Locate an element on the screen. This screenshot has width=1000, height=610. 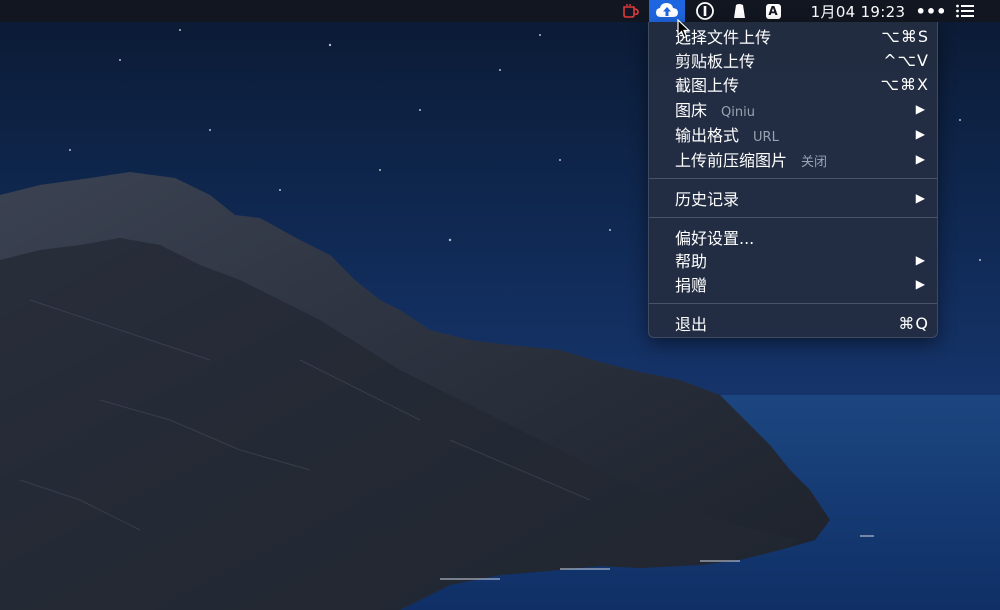
menu-item-label-text: 图床 is located at coordinates (691, 110).